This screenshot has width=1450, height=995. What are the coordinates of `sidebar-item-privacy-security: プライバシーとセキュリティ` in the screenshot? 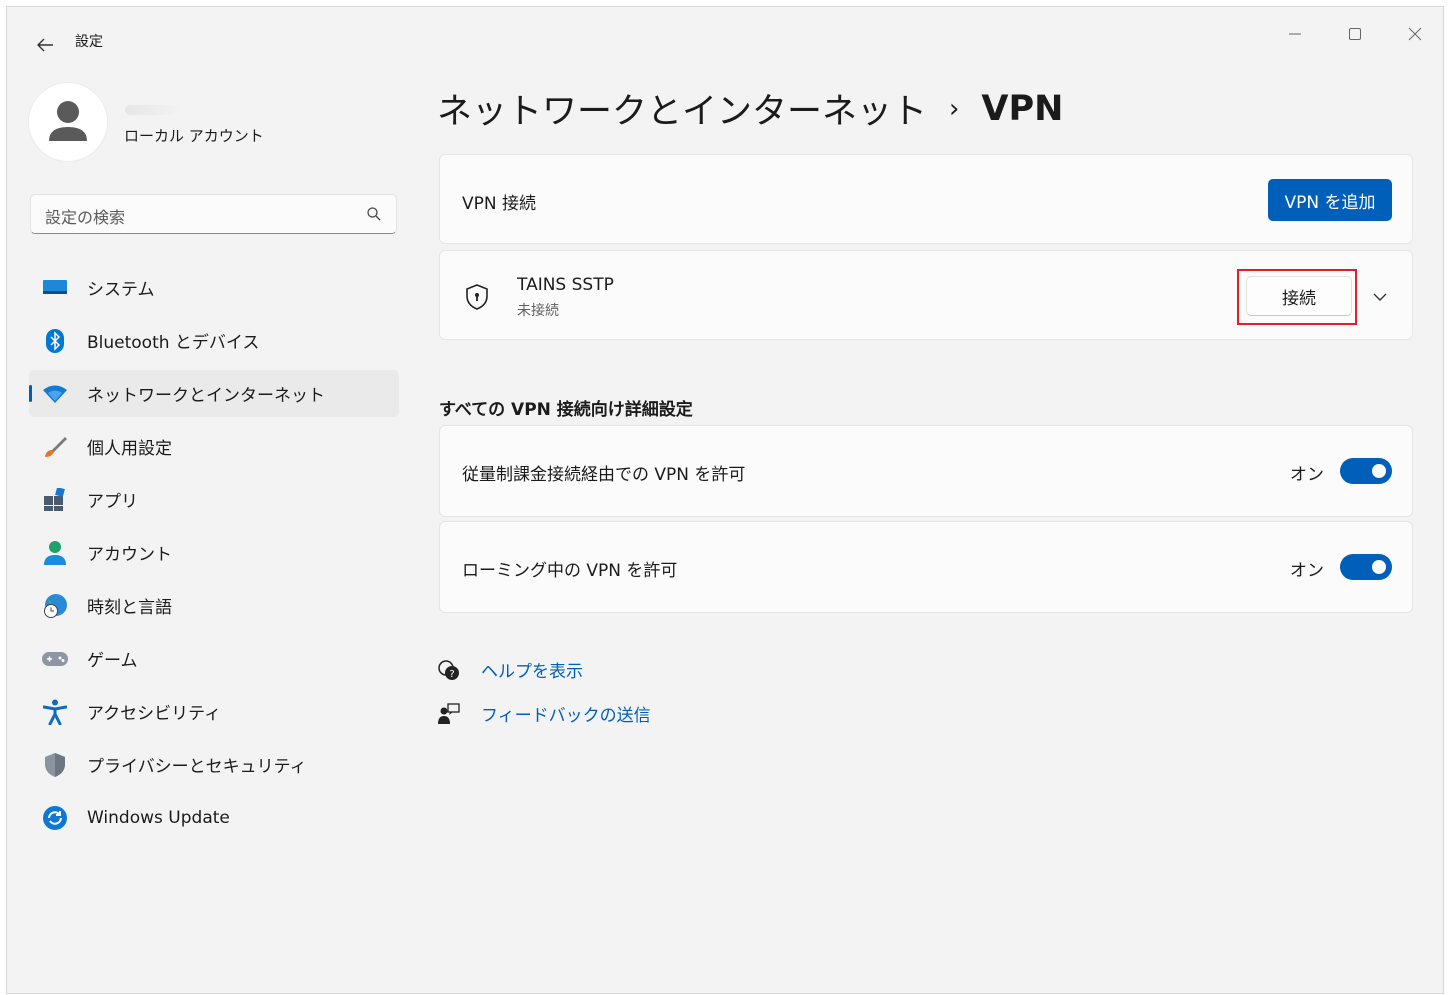 It's located at (214, 764).